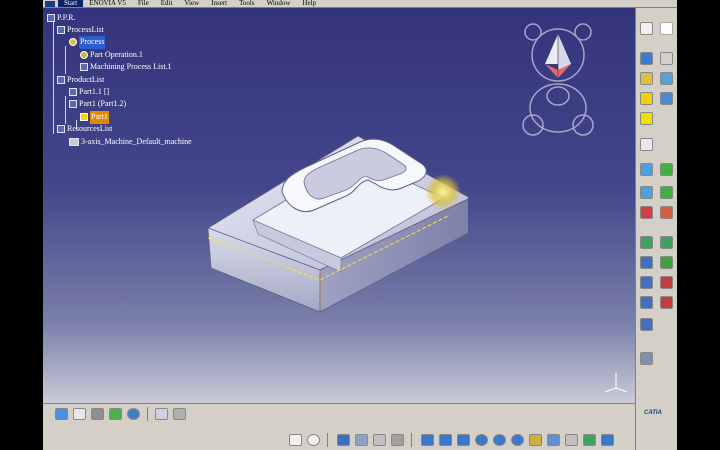 This screenshot has width=720, height=450. Describe the element at coordinates (656, 229) in the screenshot. I see `right-toolbar: CATIA` at that location.